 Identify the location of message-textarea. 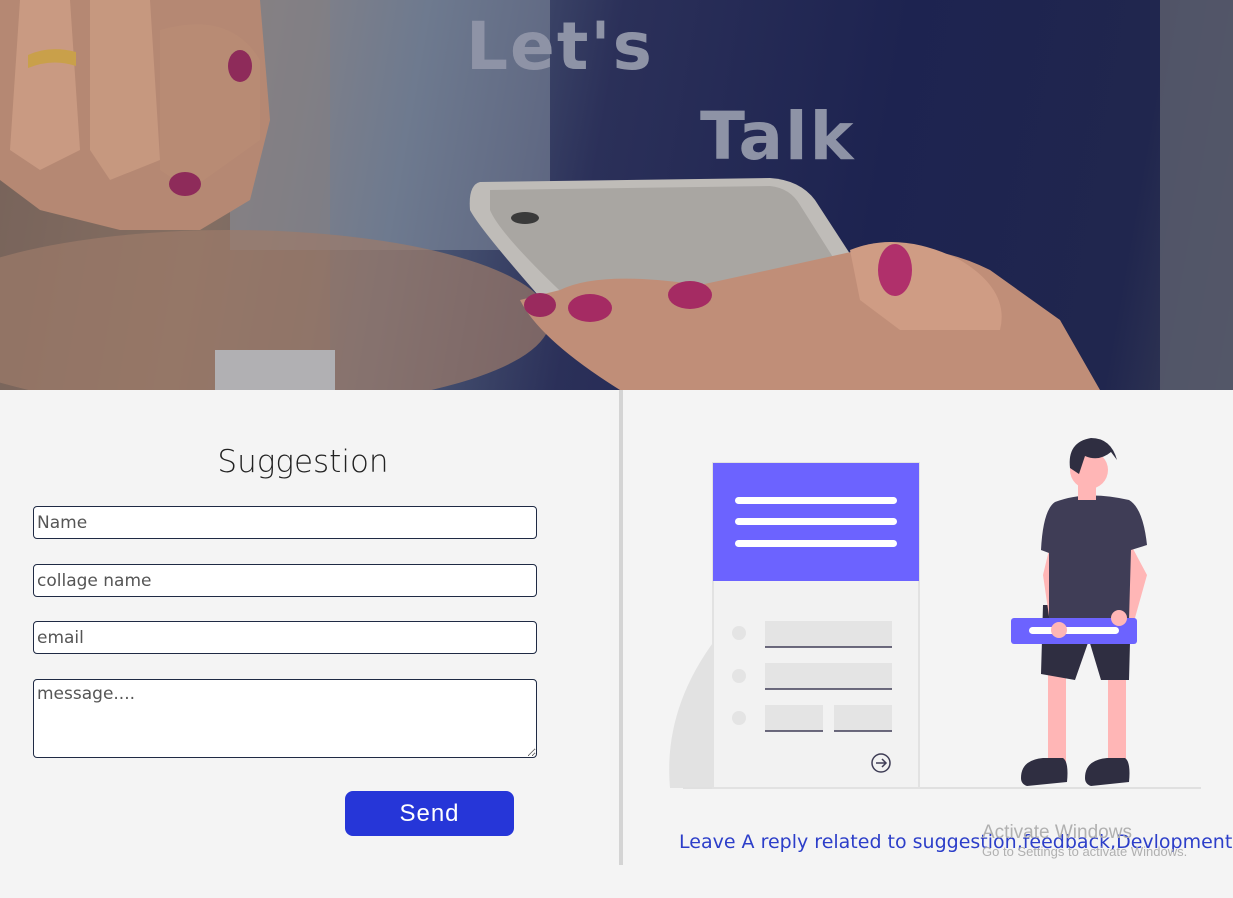
(285, 718).